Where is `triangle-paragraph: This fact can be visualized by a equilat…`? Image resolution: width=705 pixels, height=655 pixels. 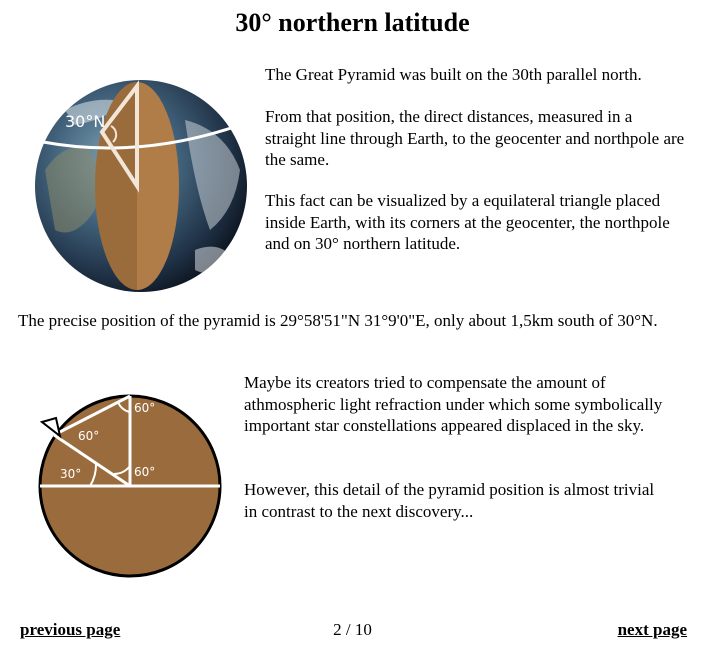 triangle-paragraph: This fact can be visualized by a equilat… is located at coordinates (467, 222).